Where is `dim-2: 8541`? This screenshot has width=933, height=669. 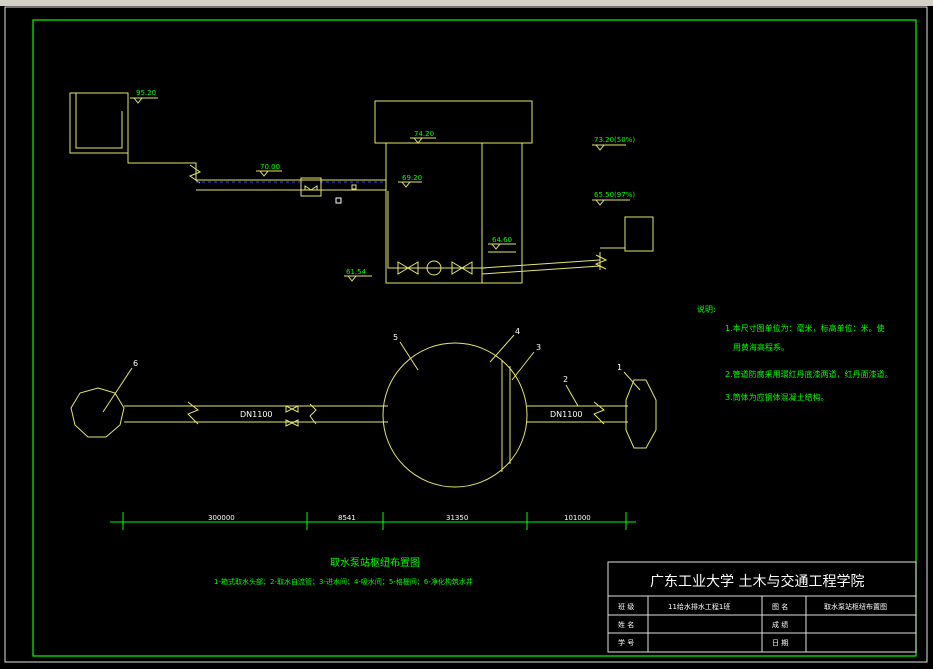 dim-2: 8541 is located at coordinates (347, 518).